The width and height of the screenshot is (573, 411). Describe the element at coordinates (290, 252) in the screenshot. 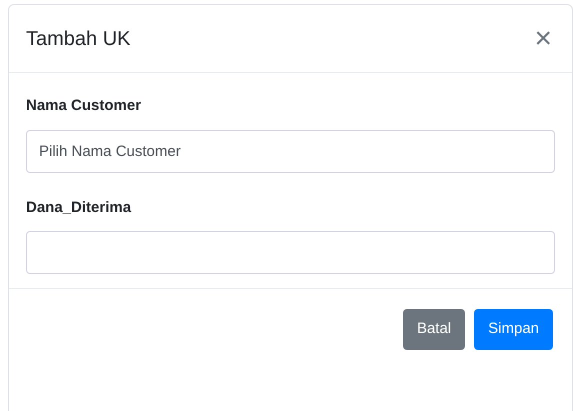

I see `input-field` at that location.